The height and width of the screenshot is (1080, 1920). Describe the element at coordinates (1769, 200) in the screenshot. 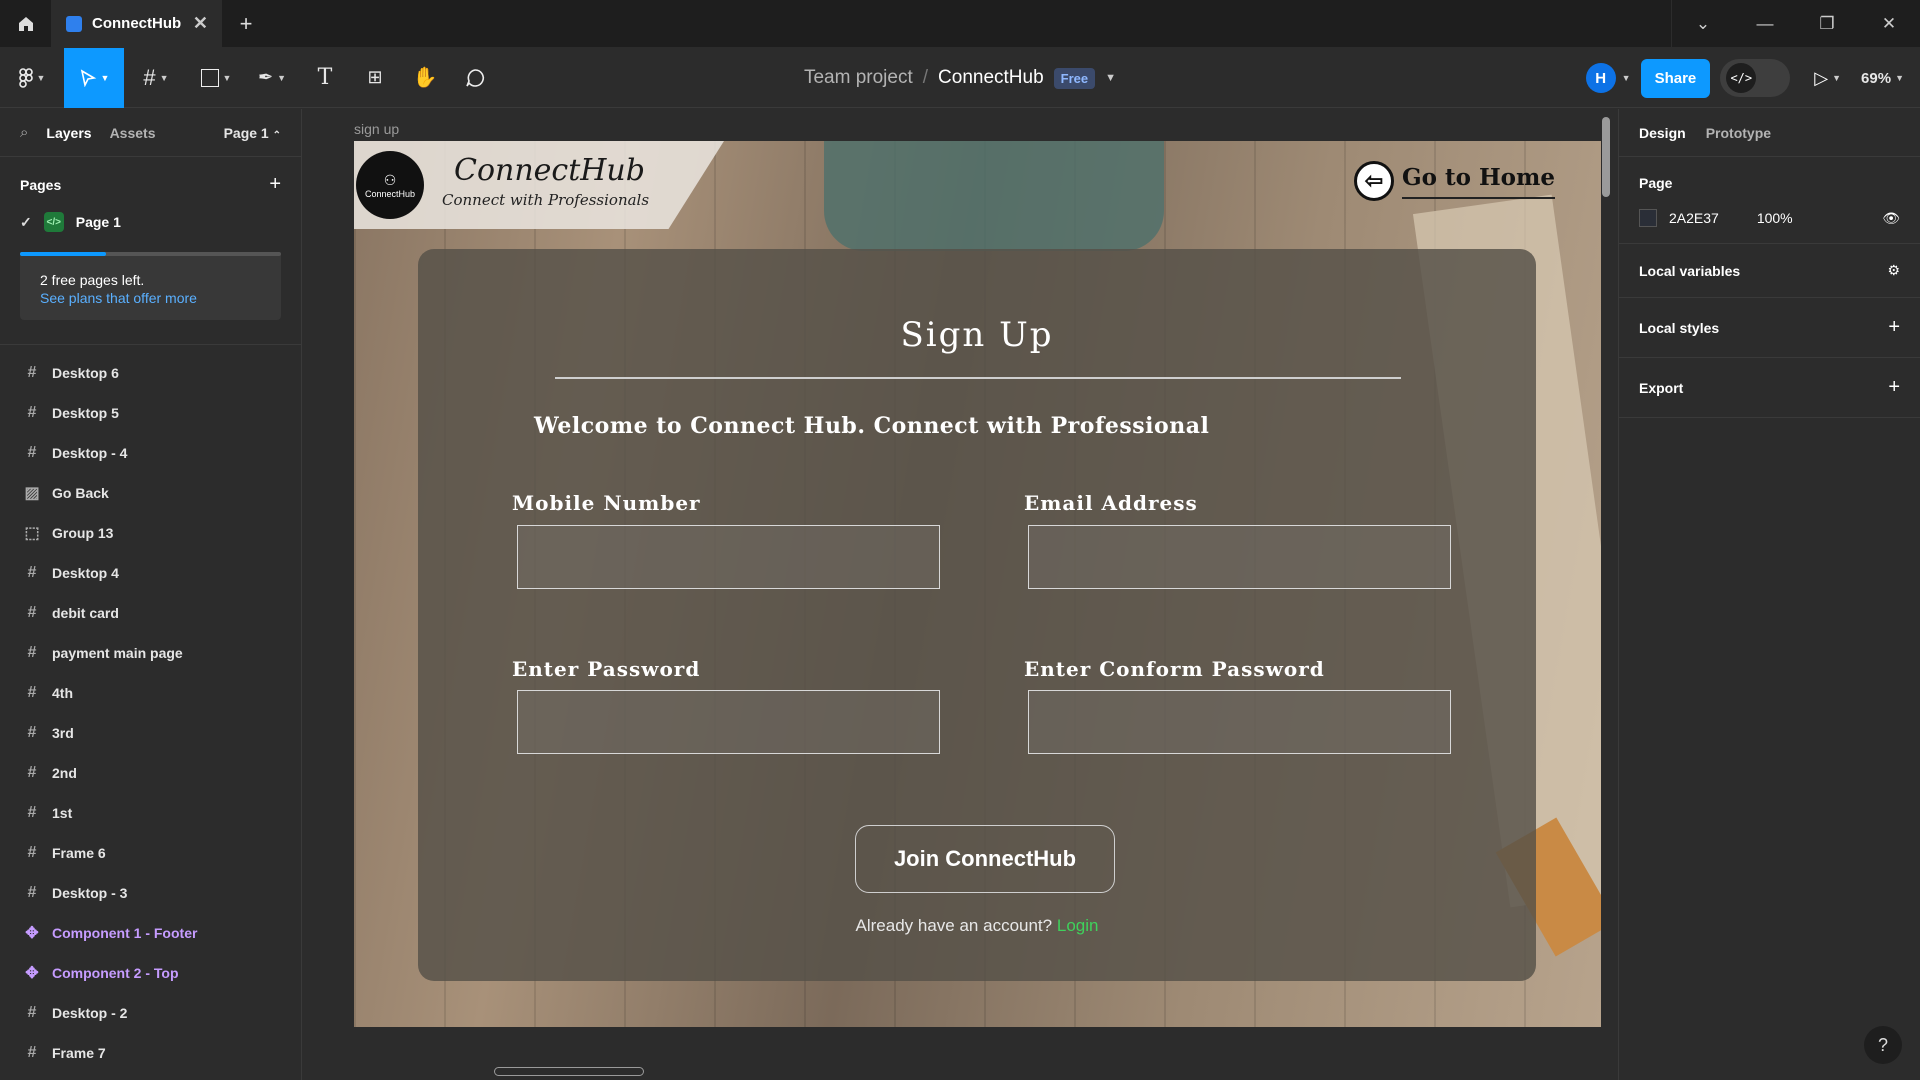

I see `page-section: Page 2A2E37 100% 👁` at that location.